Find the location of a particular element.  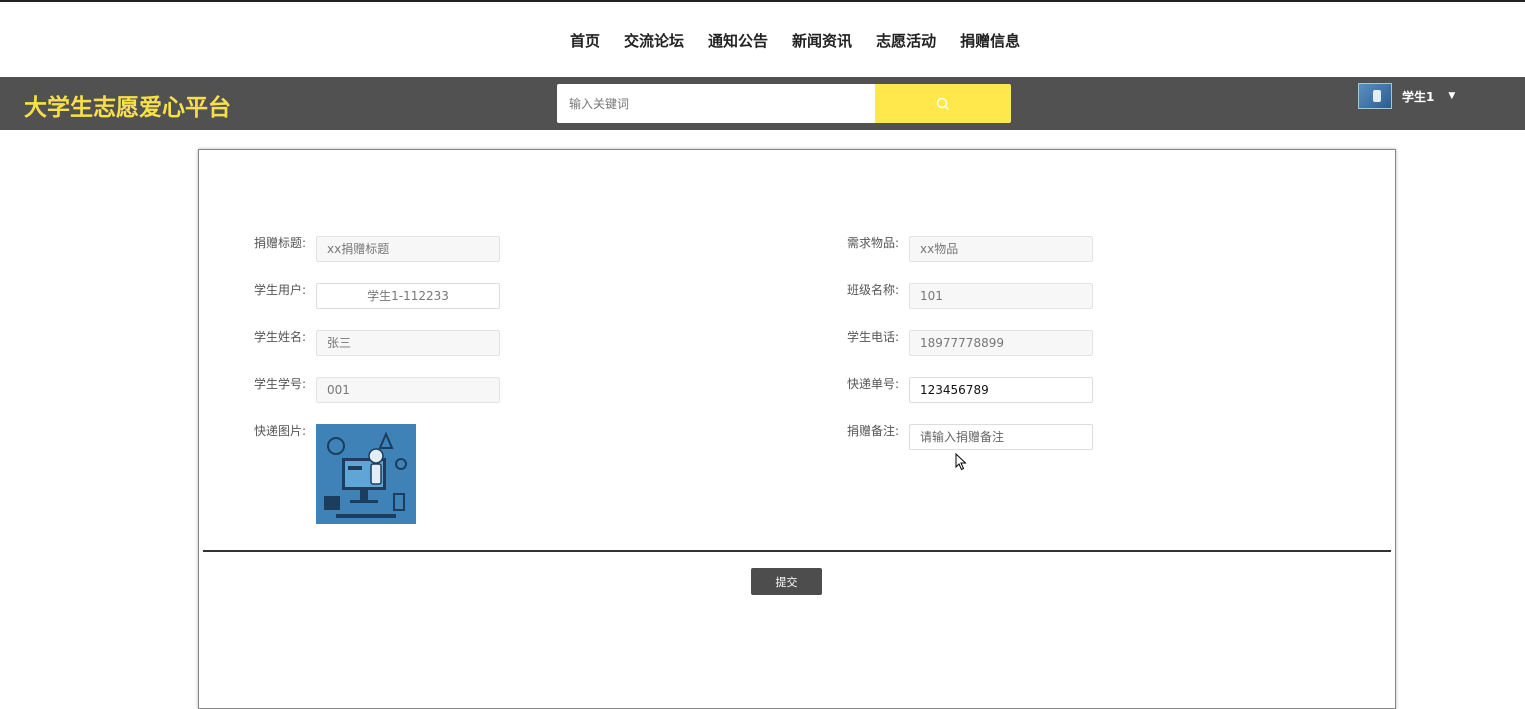

field-student-number: 学生学号: 001 is located at coordinates (377, 390).